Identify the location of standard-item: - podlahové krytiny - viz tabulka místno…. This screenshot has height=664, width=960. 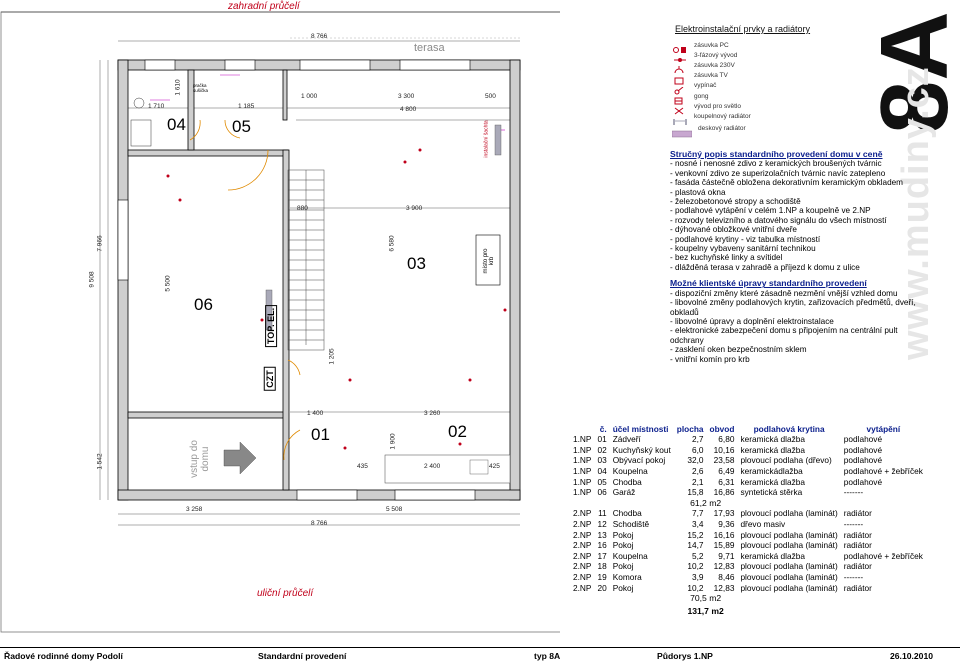
(745, 239).